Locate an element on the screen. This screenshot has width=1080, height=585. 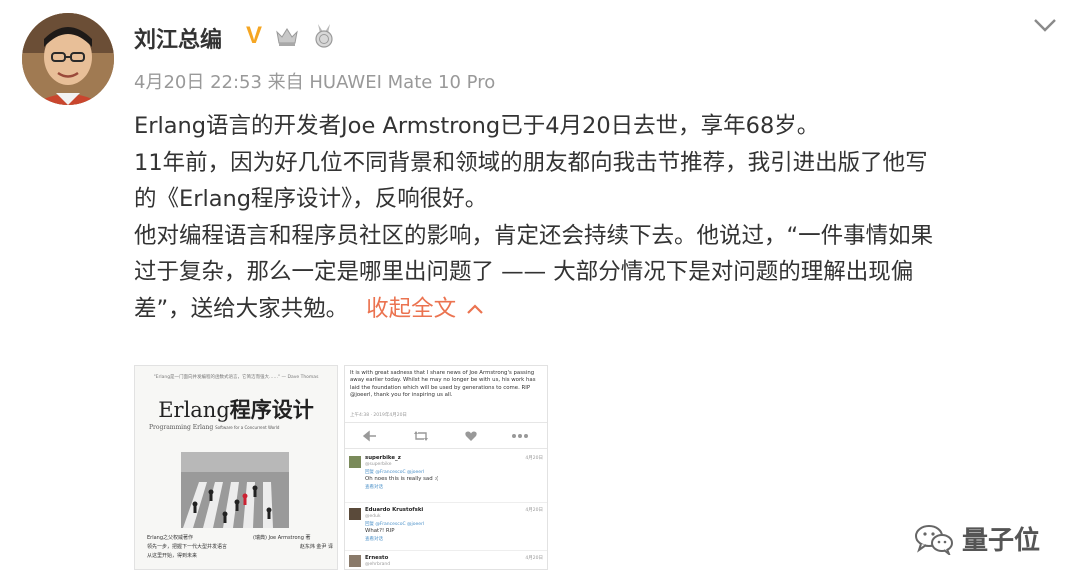
book-authors: (瑞典) Joe Armstrong 著 is located at coordinates (282, 538).